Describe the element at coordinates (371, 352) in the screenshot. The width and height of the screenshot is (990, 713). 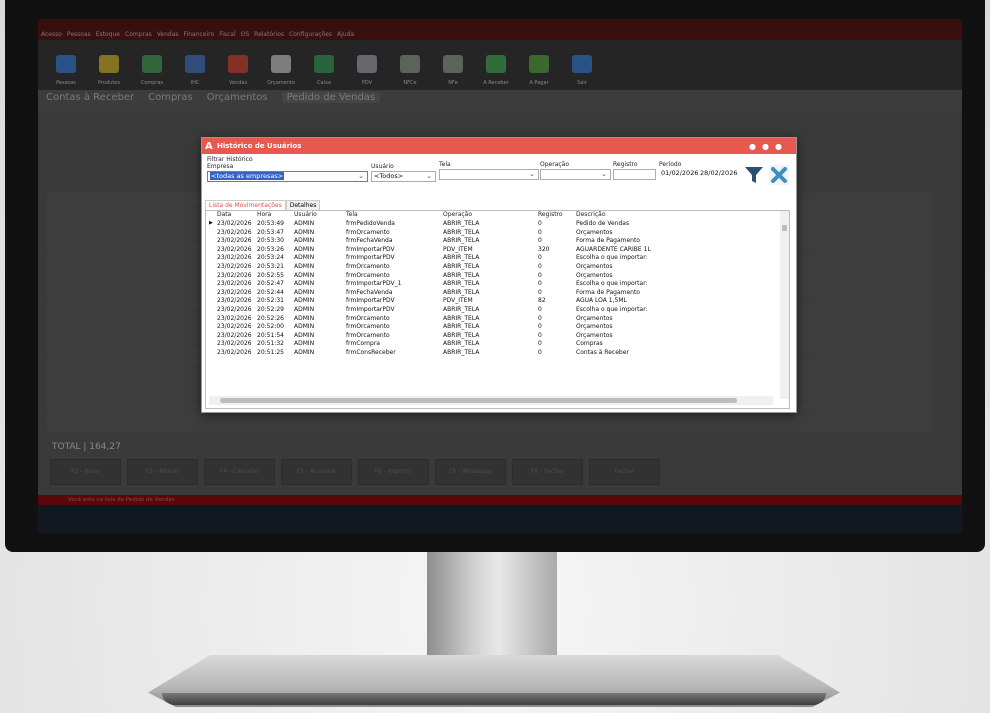
I see `table-cell: frmConsReceber` at that location.